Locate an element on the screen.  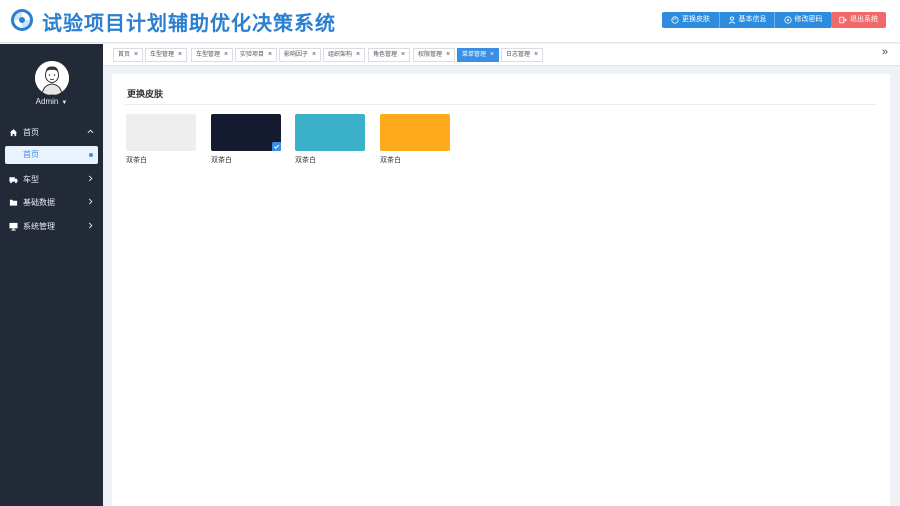
tab-permission-management: 权限管理 × is located at coordinates (434, 55).